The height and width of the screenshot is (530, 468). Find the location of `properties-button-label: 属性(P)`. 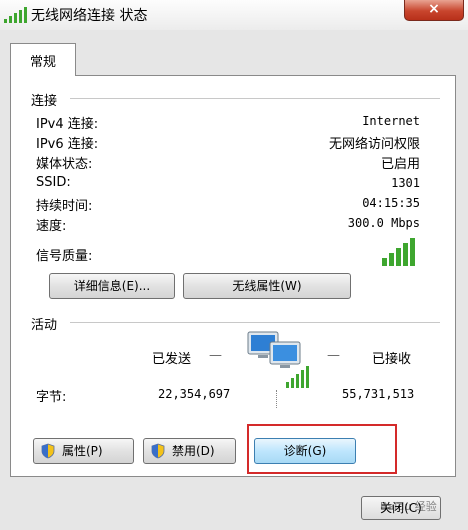

properties-button-label: 属性(P) is located at coordinates (82, 451).